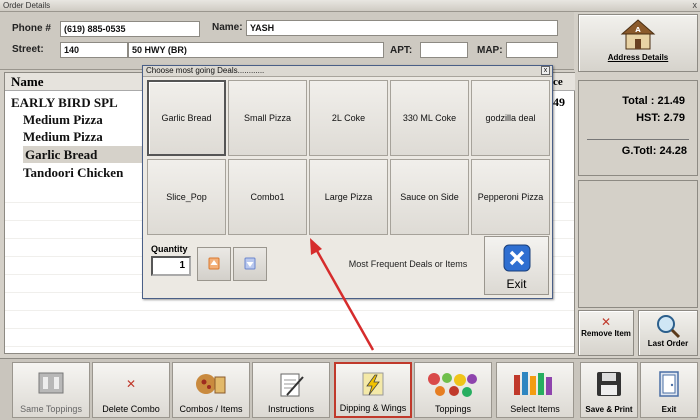 This screenshot has width=700, height=420. I want to click on combos-items-button: Combos / Items, so click(211, 390).